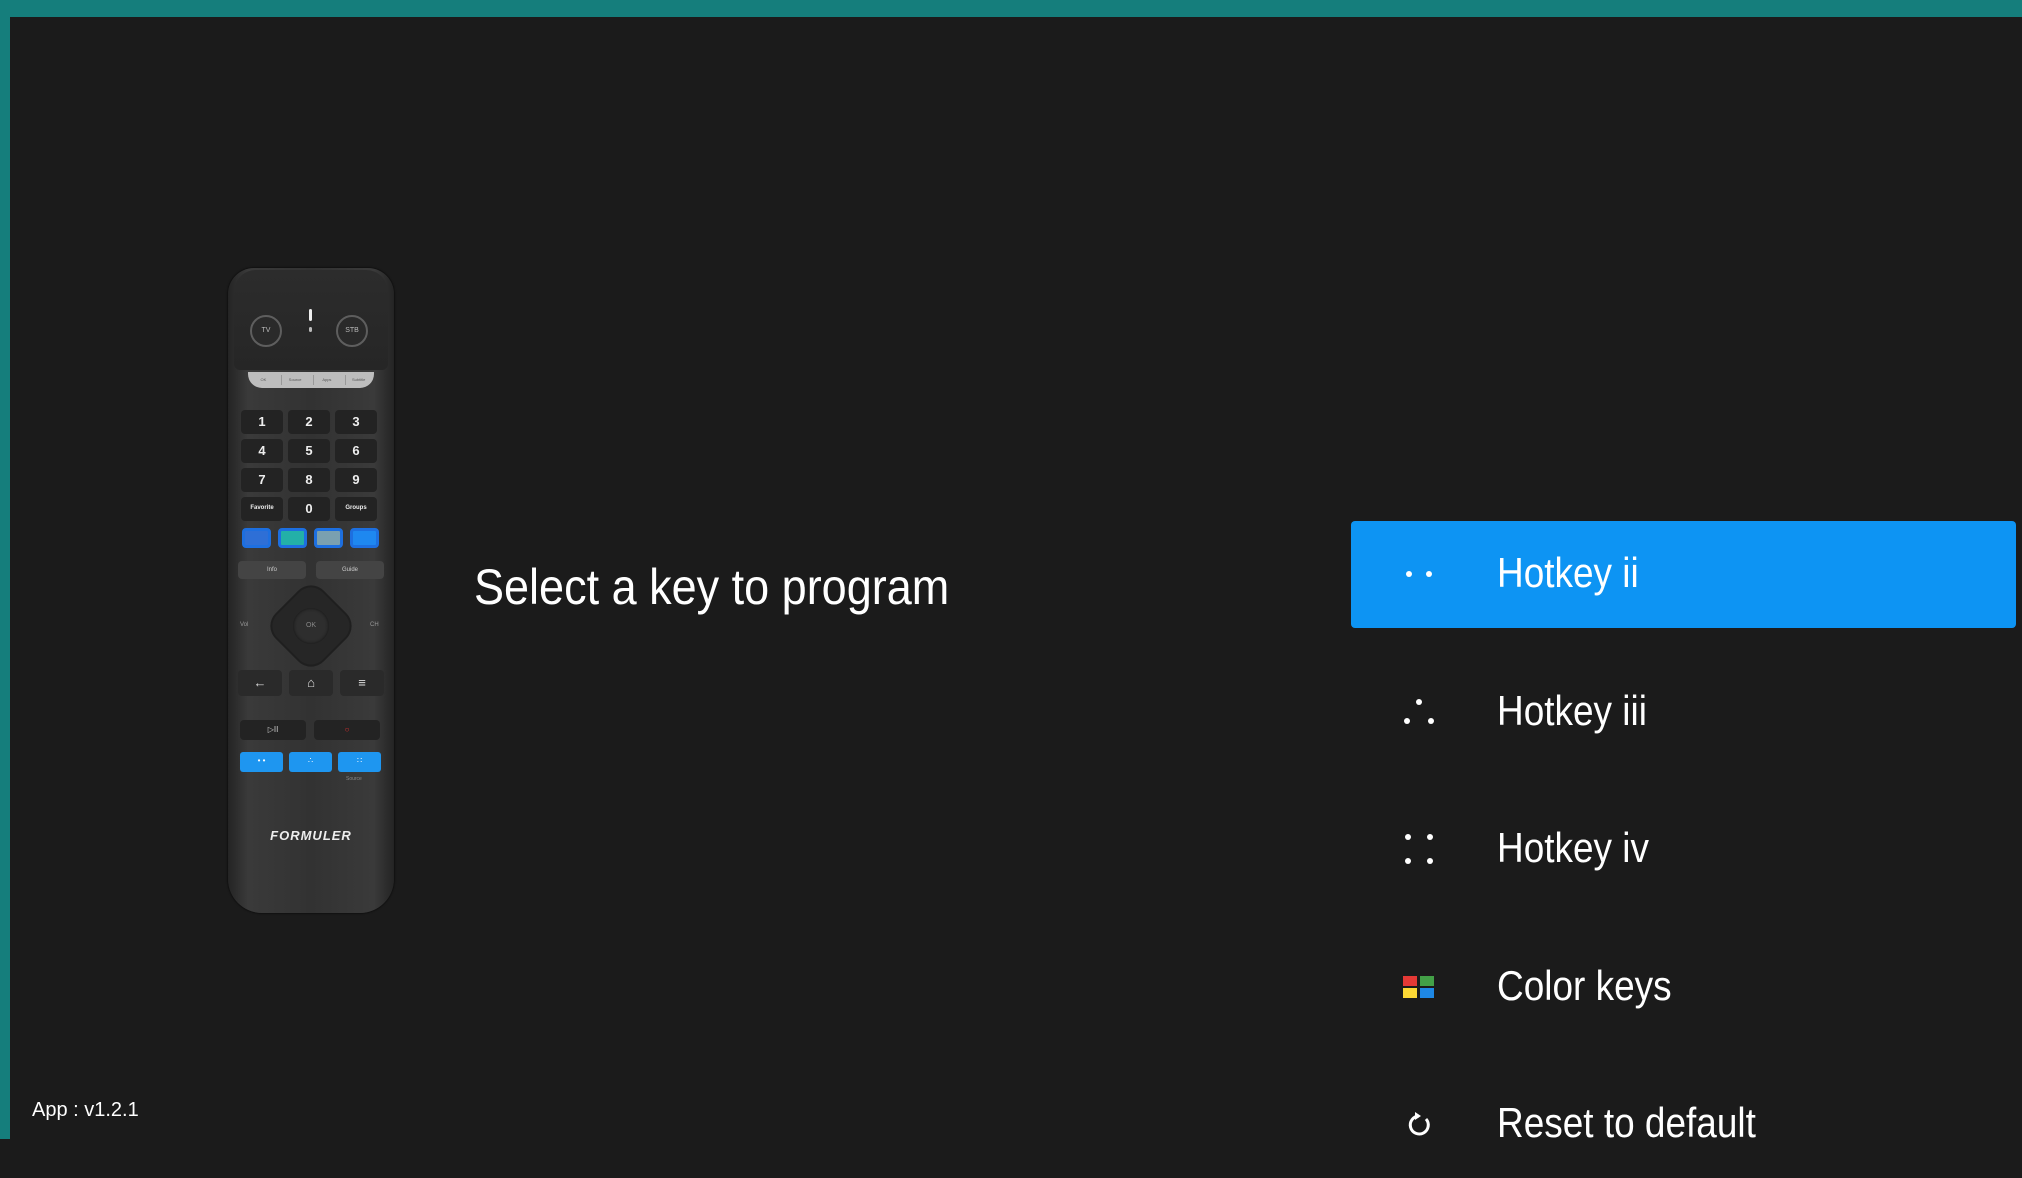 The height and width of the screenshot is (1178, 2022). Describe the element at coordinates (1572, 710) in the screenshot. I see `menu-item-label: Hotkey iii` at that location.